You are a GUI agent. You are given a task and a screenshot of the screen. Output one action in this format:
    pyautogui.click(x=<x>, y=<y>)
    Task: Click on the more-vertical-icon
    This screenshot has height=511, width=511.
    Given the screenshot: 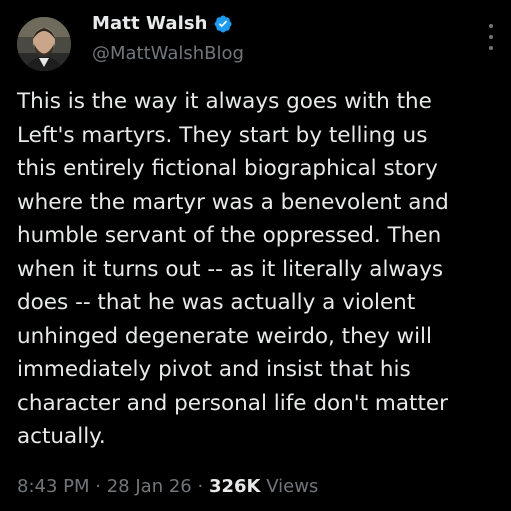 What is the action you would take?
    pyautogui.click(x=491, y=37)
    